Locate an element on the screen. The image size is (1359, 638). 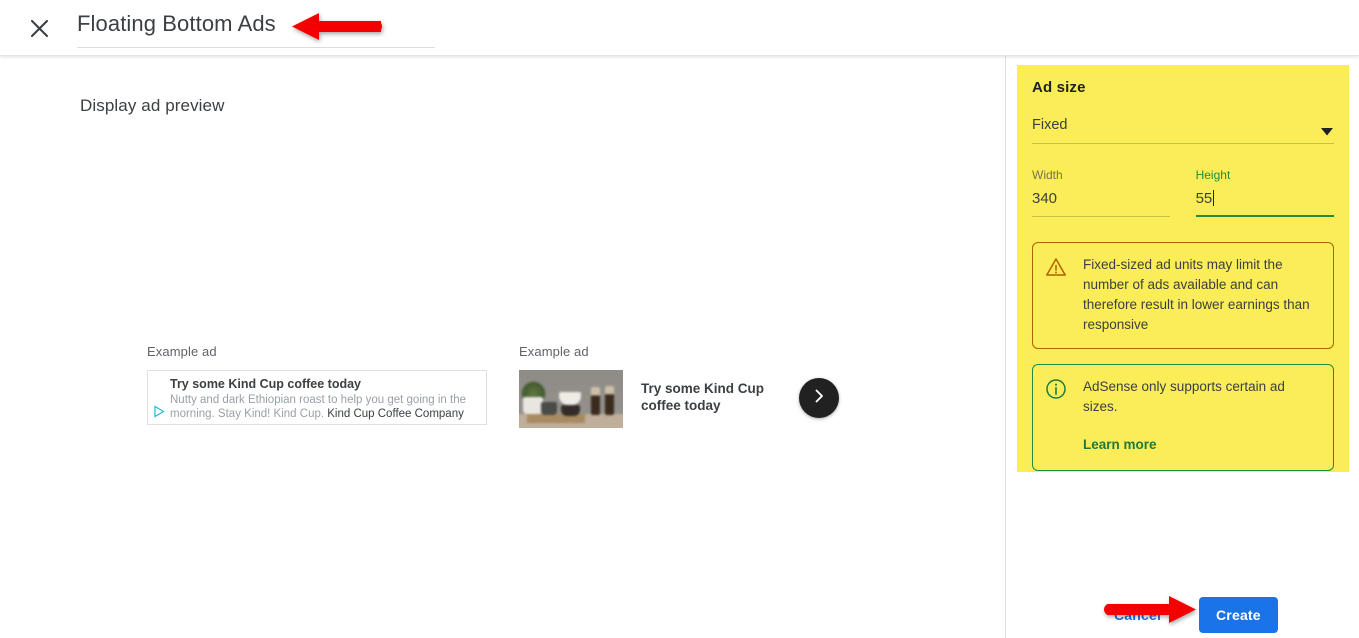
text-ad-headline: Try some Kind Cup coffee today is located at coordinates (266, 384).